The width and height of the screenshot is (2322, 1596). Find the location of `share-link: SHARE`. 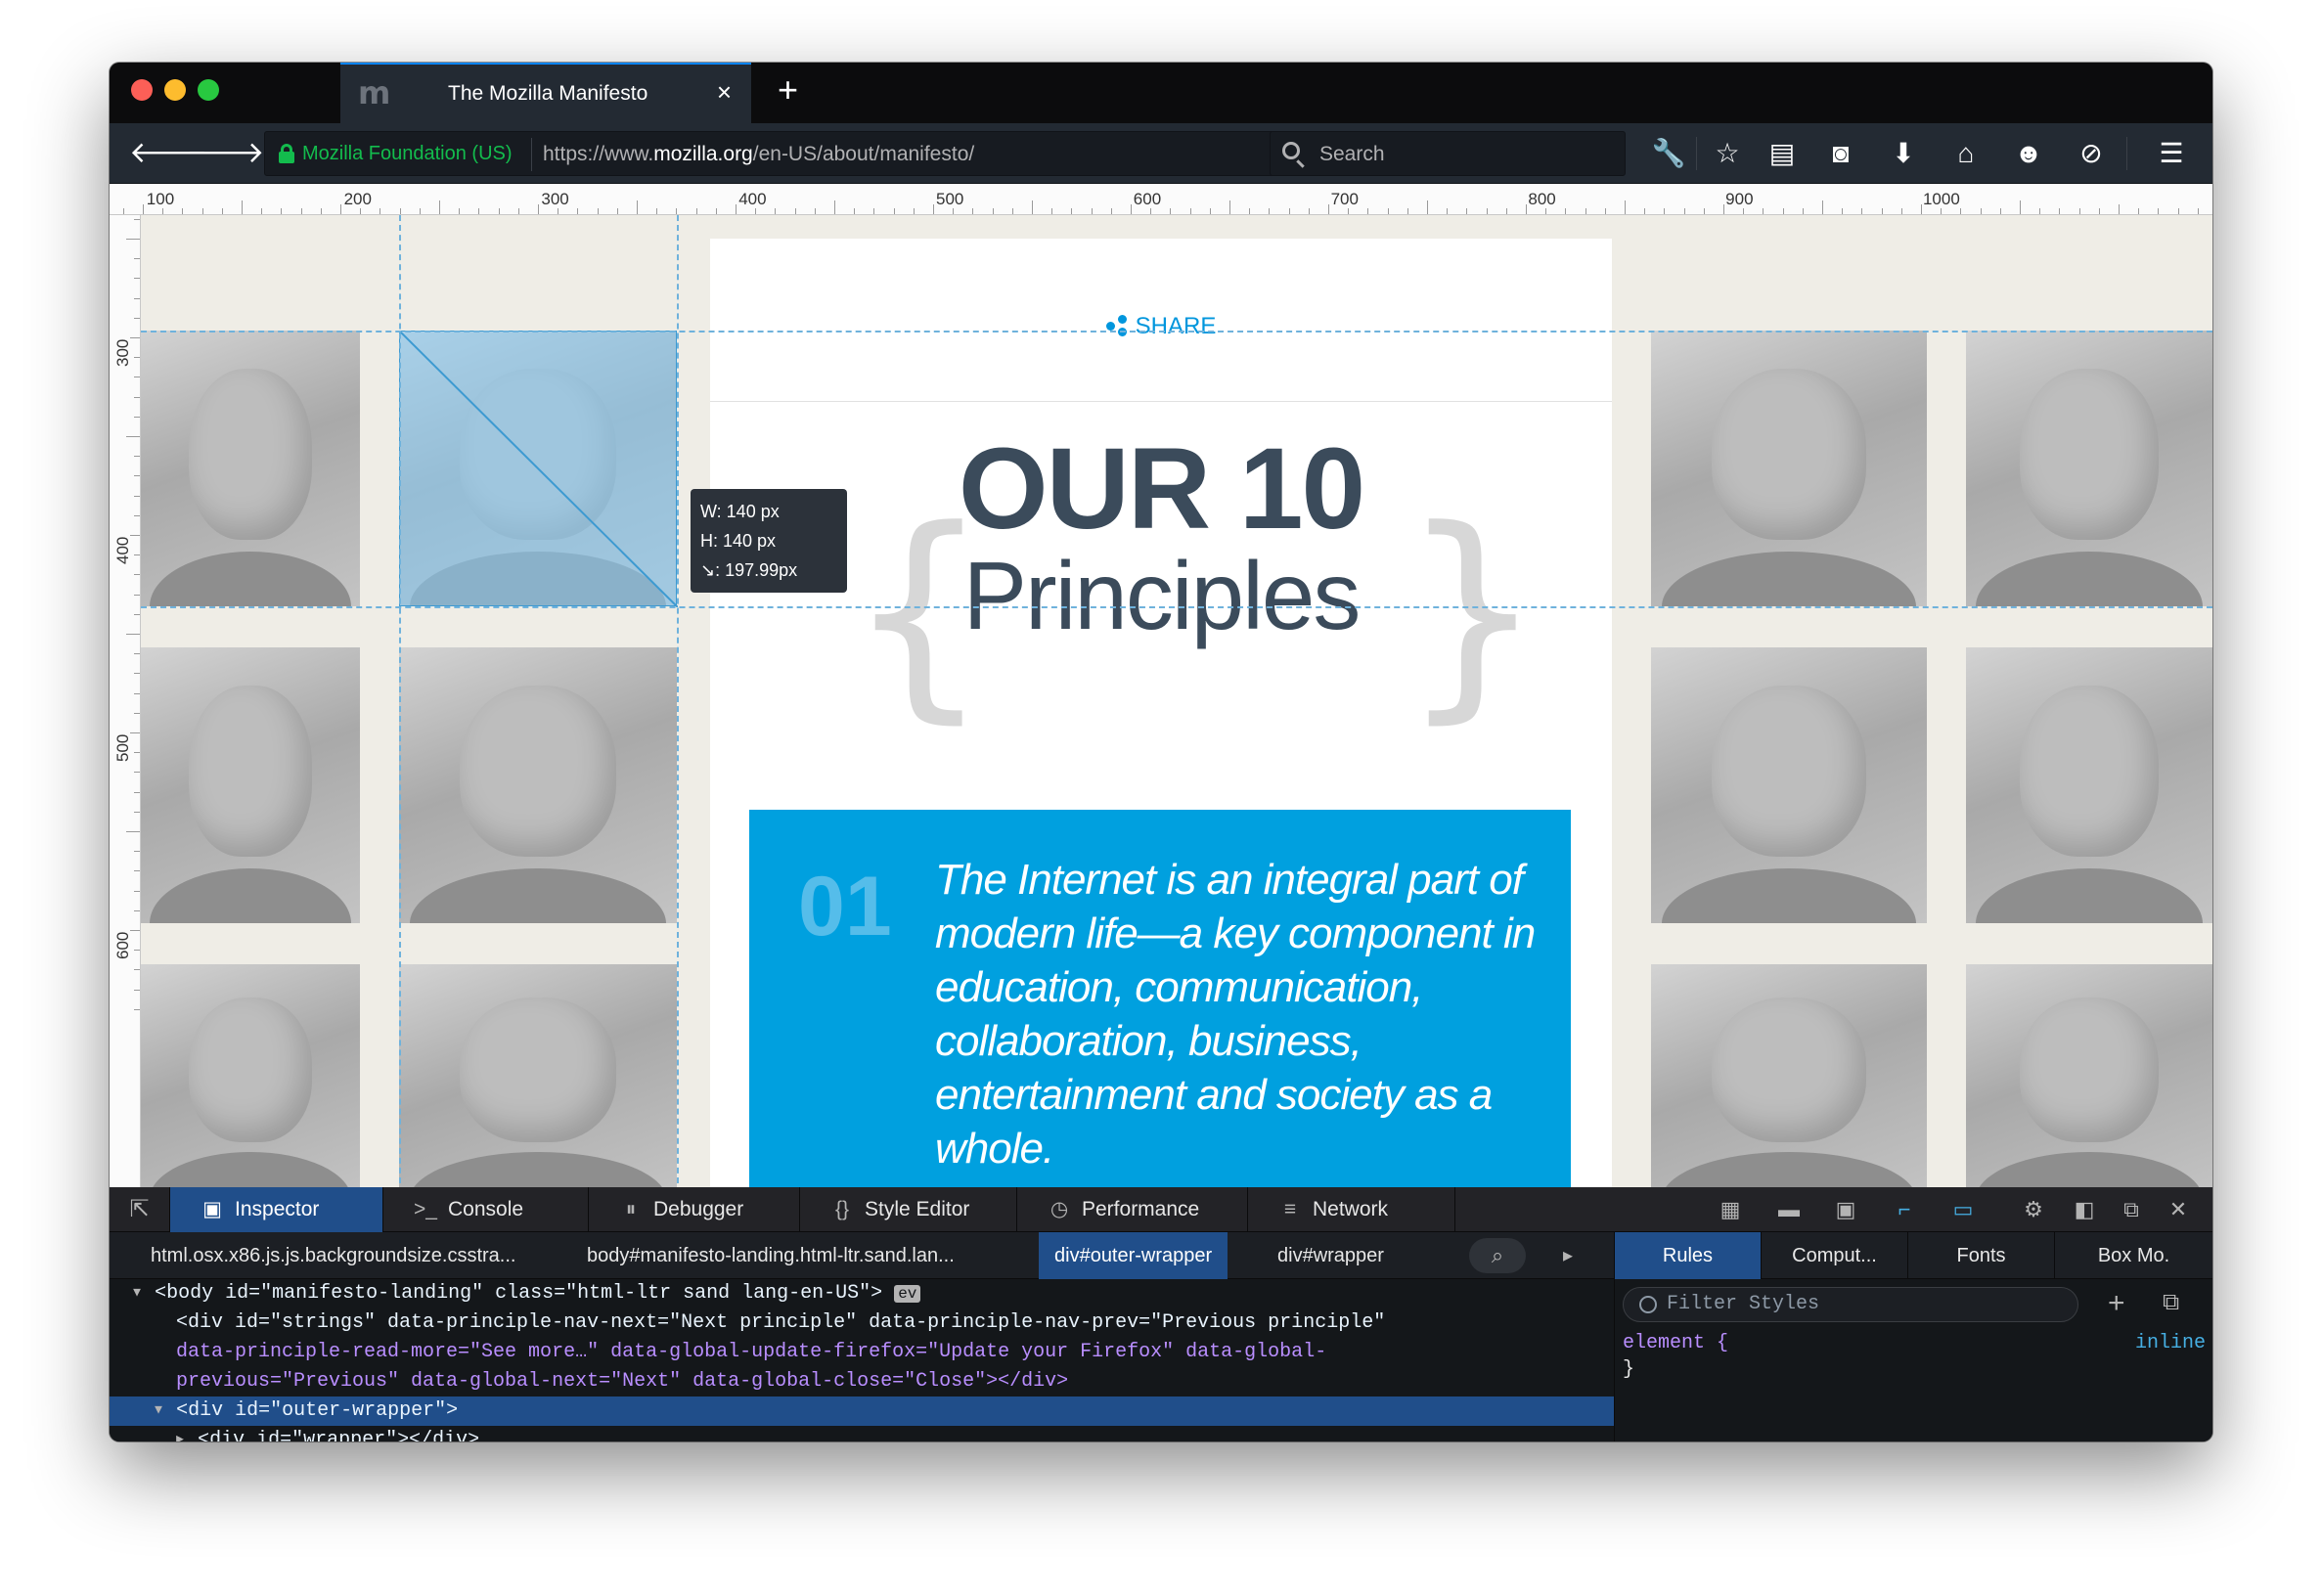

share-link: SHARE is located at coordinates (1161, 326).